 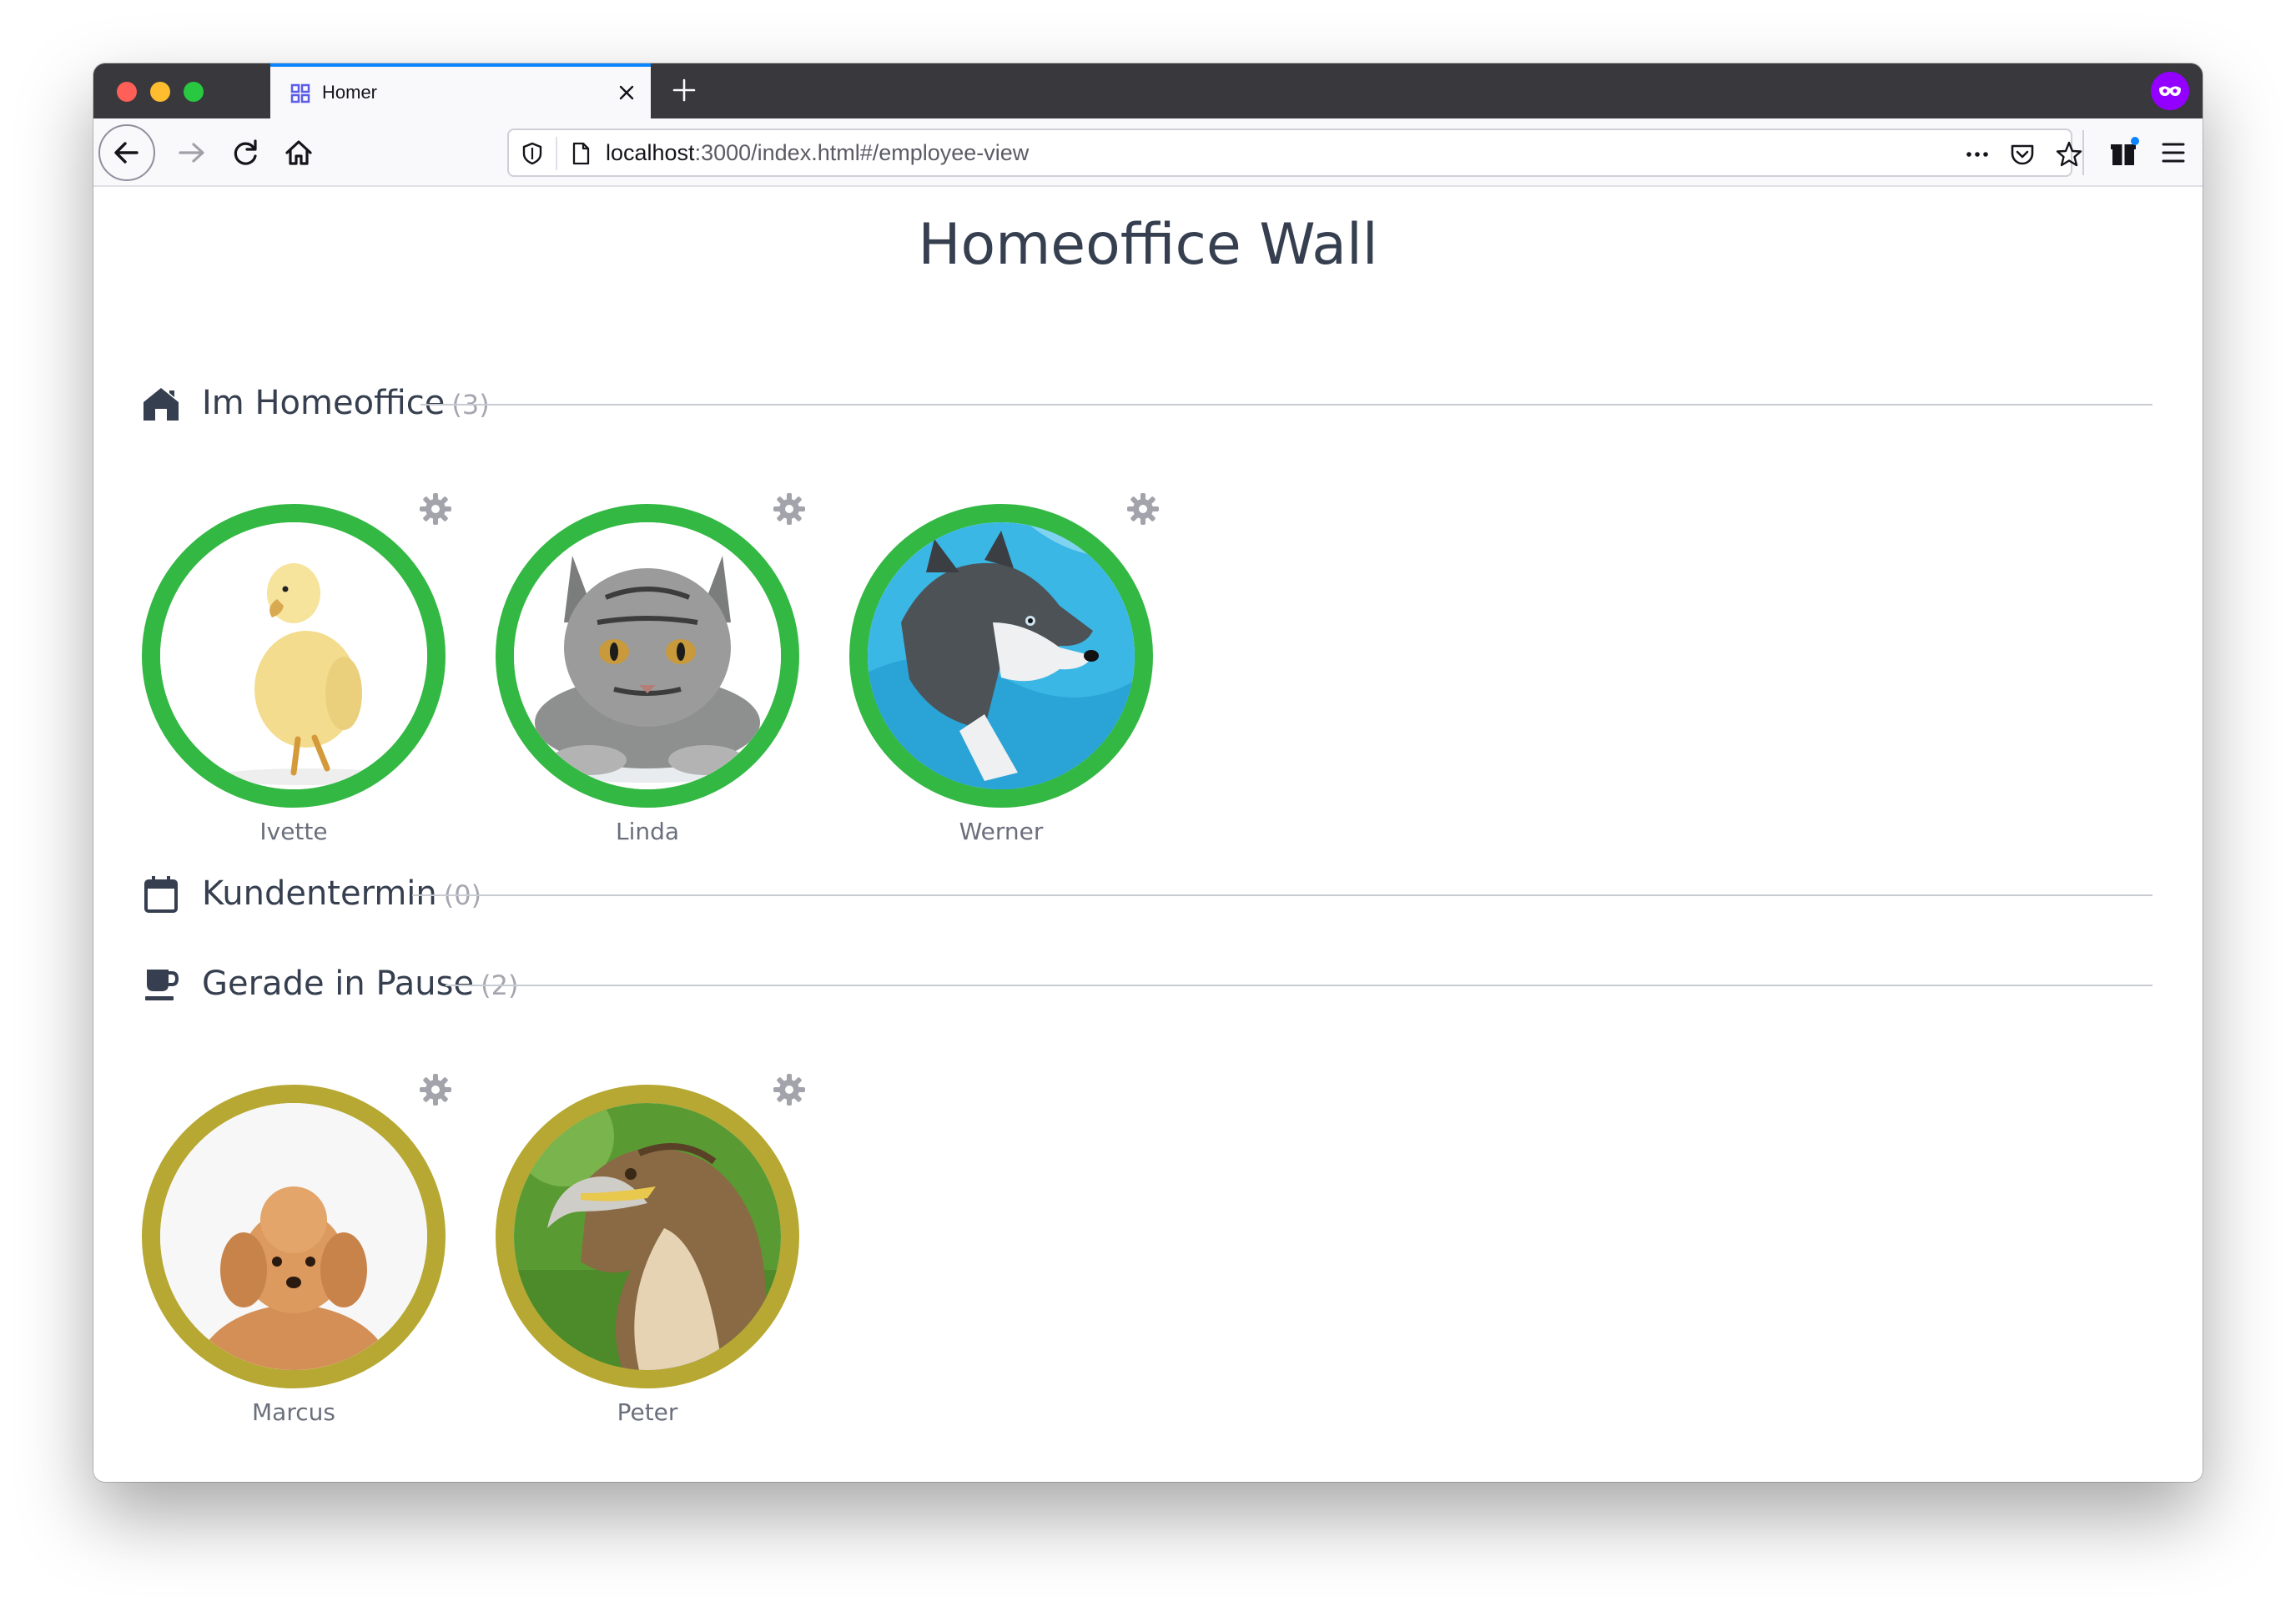 What do you see at coordinates (684, 90) in the screenshot?
I see `new-tab-icon` at bounding box center [684, 90].